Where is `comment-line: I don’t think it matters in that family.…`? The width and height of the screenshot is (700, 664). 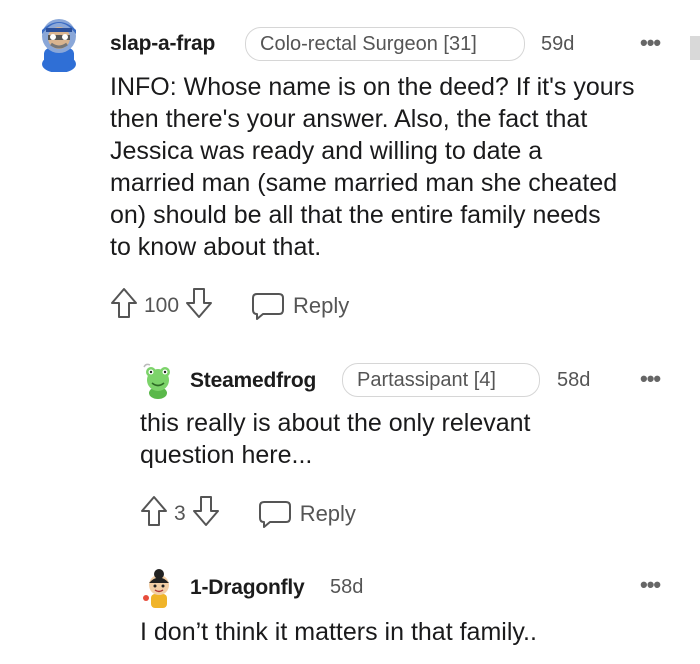
comment-line: I don’t think it matters in that family.… is located at coordinates (338, 632).